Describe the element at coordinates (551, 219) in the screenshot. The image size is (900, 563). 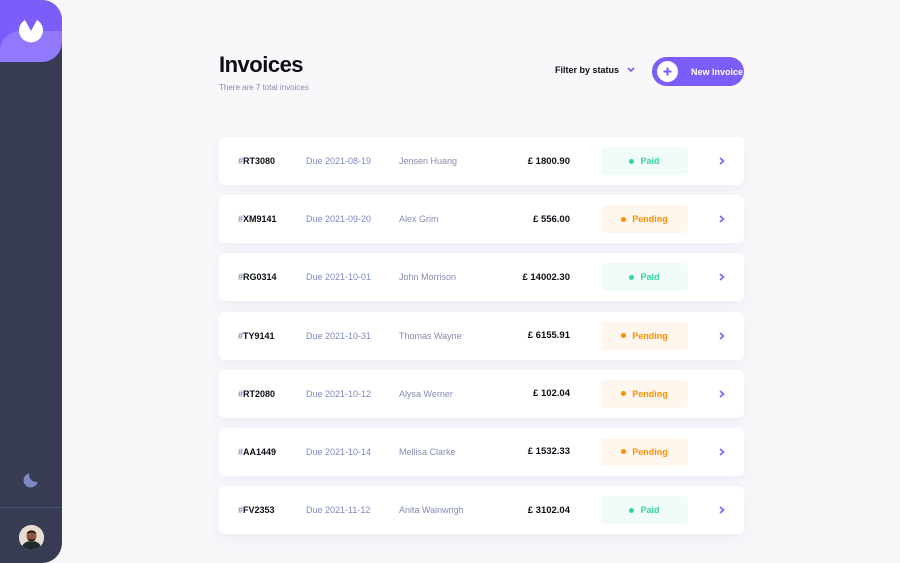
I see `invoice-amount: £ 556.00` at that location.